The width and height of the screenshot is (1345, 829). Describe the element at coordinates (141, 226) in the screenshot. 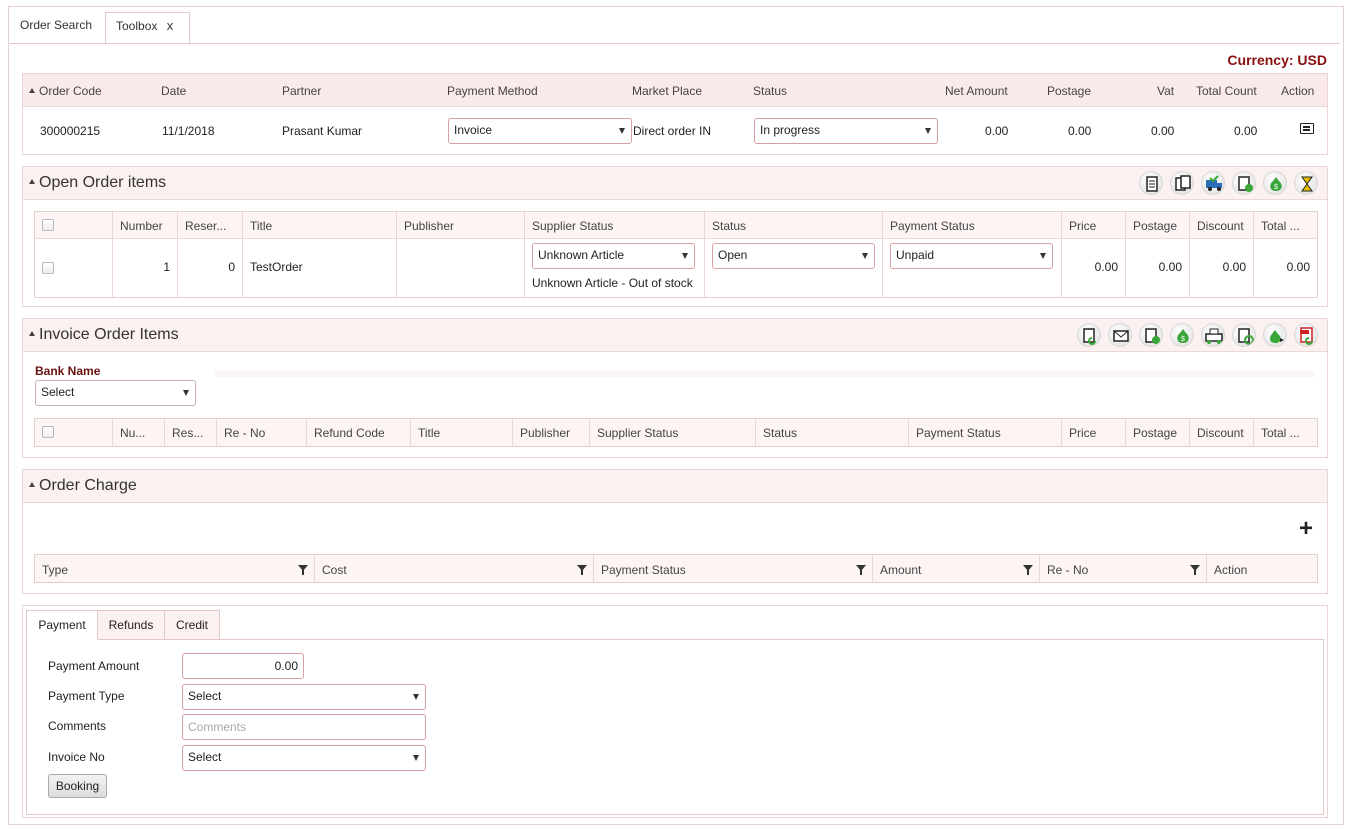

I see `col-number: Number` at that location.